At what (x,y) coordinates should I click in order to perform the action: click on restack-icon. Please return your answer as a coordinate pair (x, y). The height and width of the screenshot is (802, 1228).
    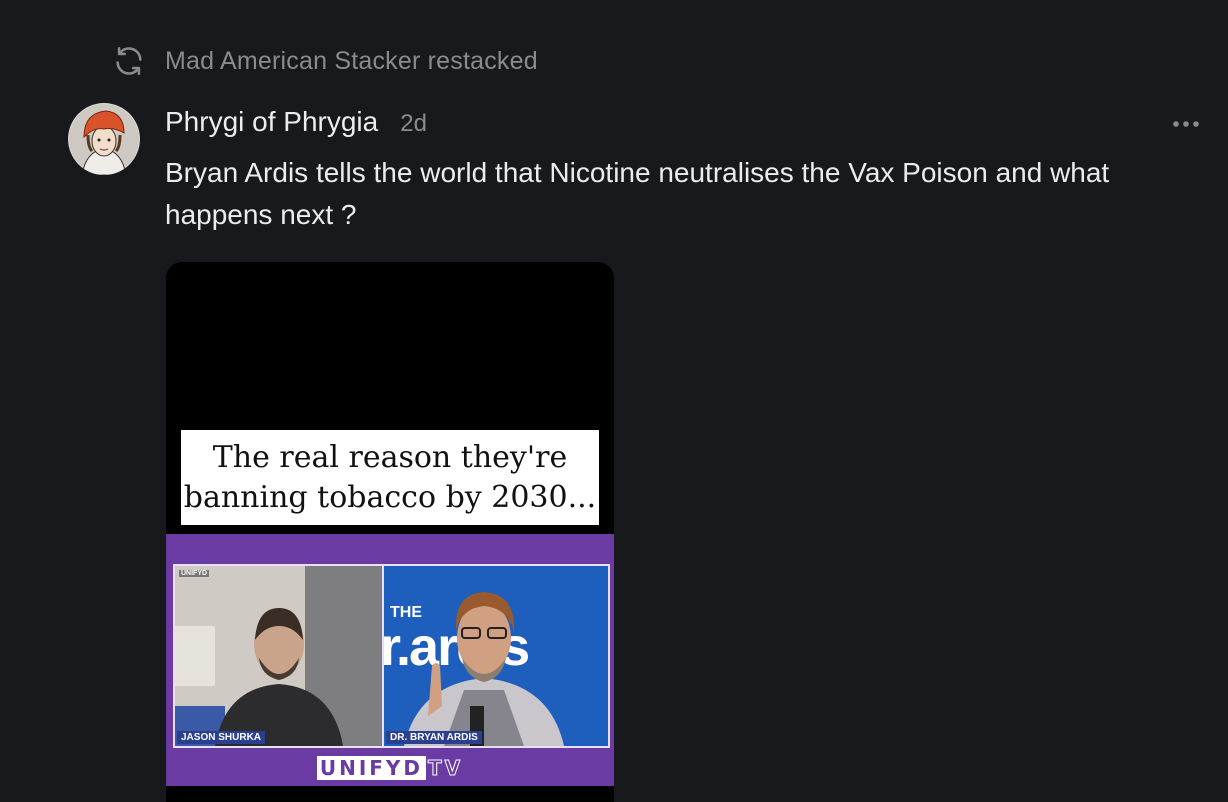
    Looking at the image, I should click on (129, 61).